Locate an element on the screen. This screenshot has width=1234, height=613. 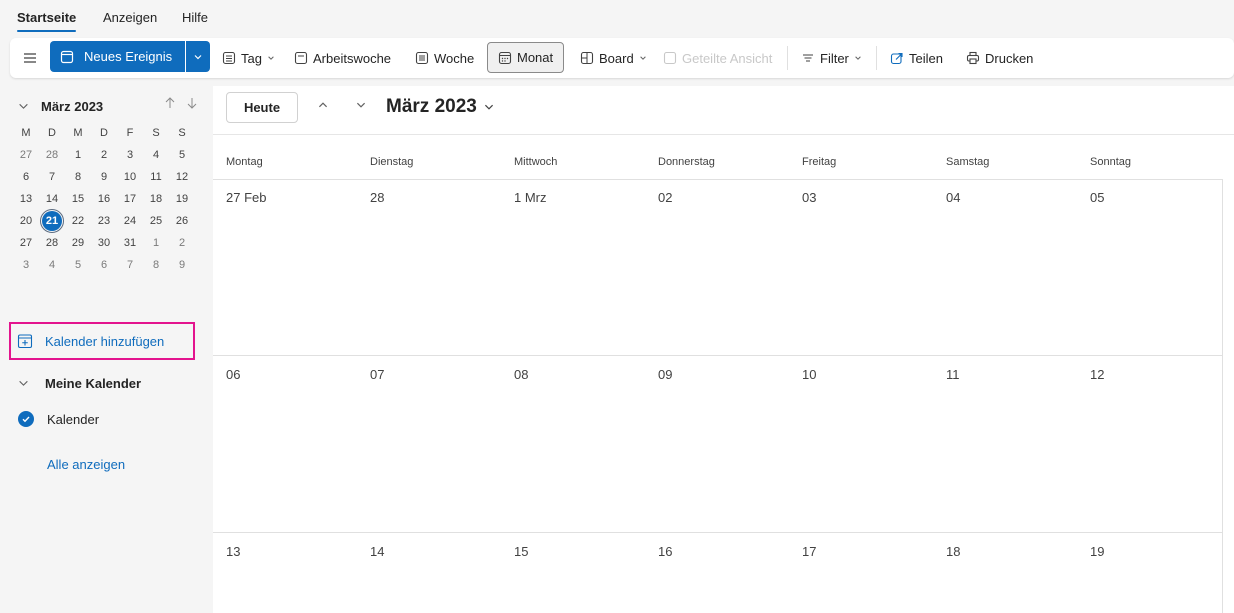
mini-day: 17 is located at coordinates (130, 199).